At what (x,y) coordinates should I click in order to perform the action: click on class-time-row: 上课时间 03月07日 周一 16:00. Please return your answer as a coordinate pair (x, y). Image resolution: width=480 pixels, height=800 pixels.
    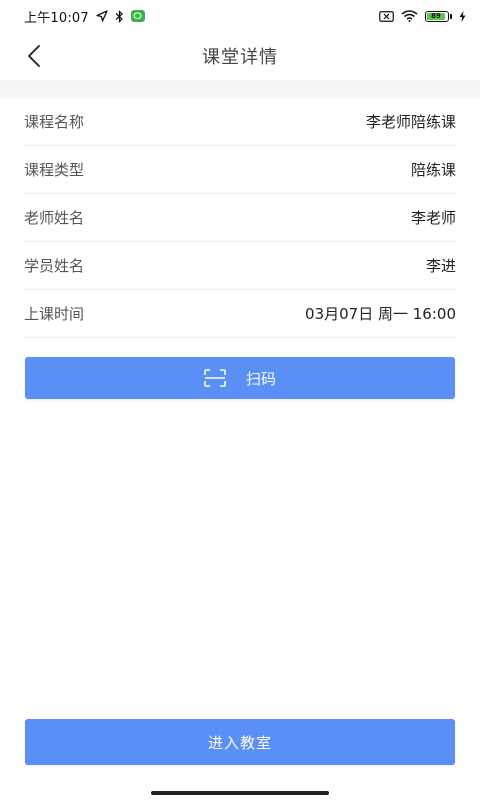
    Looking at the image, I should click on (240, 314).